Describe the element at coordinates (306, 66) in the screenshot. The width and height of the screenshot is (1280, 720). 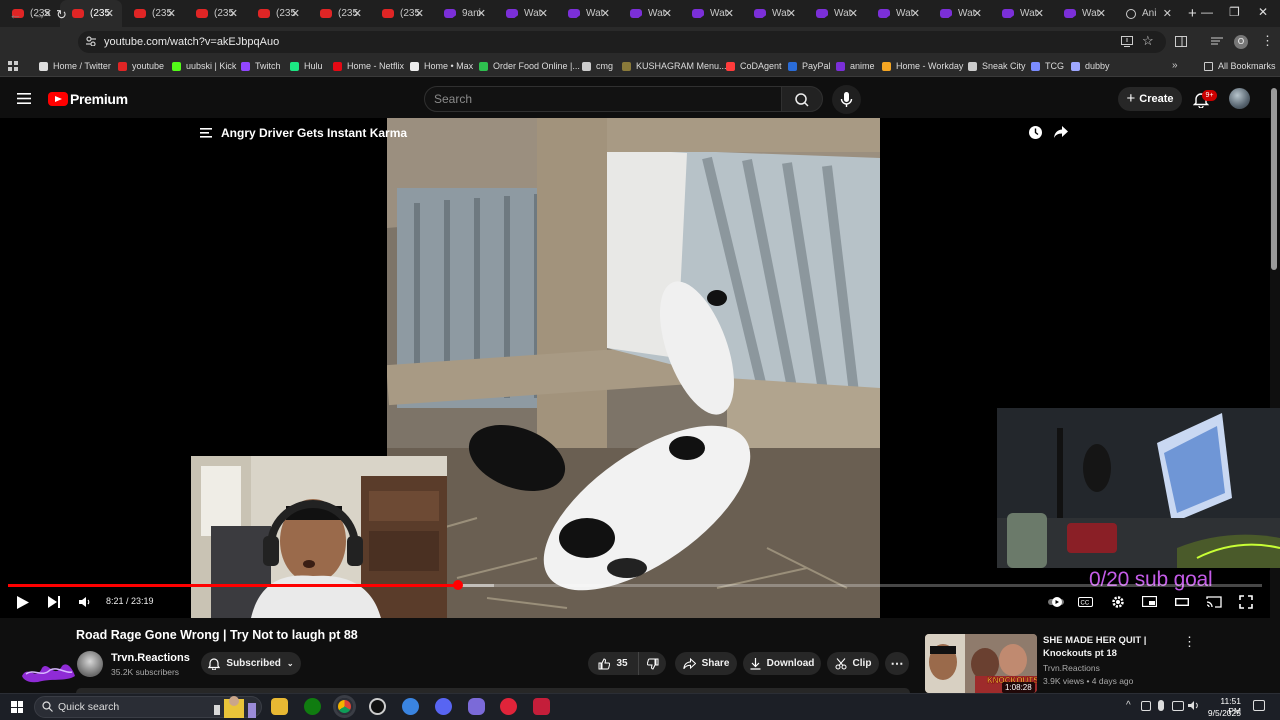
I see `bookmark-item: Hulu` at that location.